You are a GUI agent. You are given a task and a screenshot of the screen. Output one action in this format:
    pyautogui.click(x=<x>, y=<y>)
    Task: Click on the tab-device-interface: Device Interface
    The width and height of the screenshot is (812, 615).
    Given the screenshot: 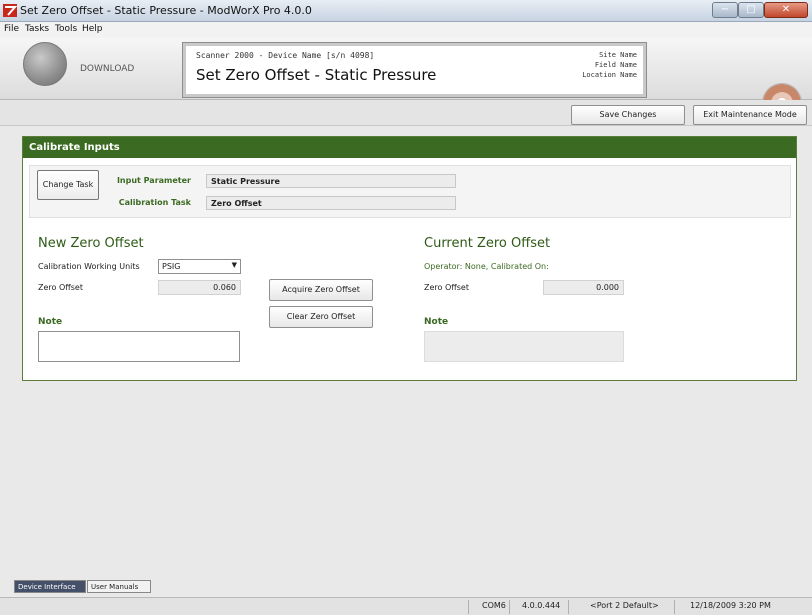 What is the action you would take?
    pyautogui.click(x=50, y=586)
    